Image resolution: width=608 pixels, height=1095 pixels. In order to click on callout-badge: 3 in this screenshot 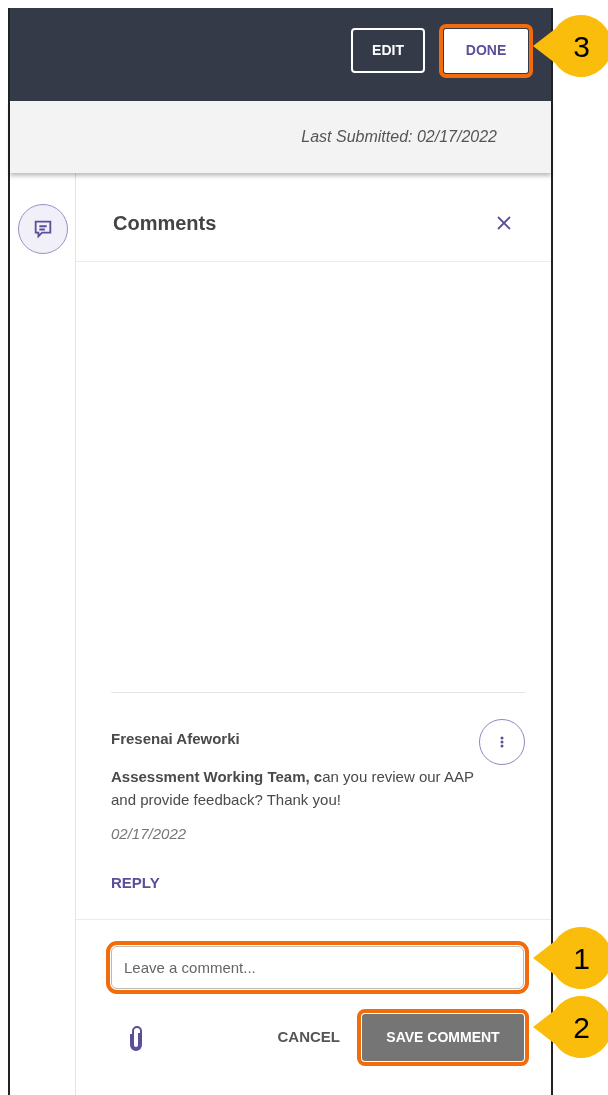, I will do `click(570, 46)`.